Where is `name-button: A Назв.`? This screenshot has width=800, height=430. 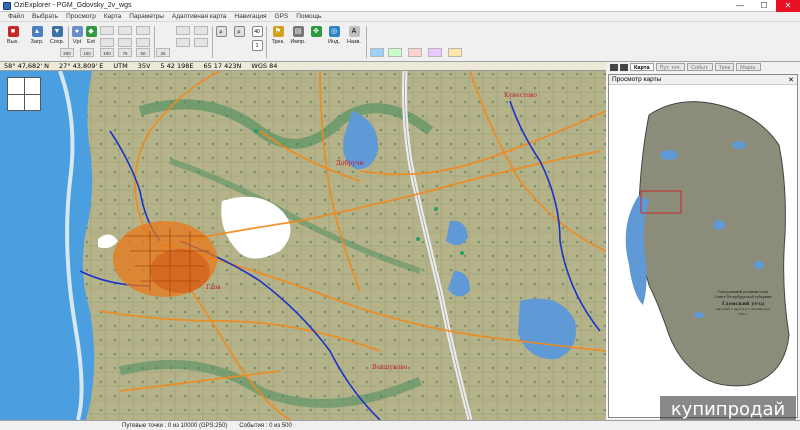
name-button: A Назв. is located at coordinates (354, 42).